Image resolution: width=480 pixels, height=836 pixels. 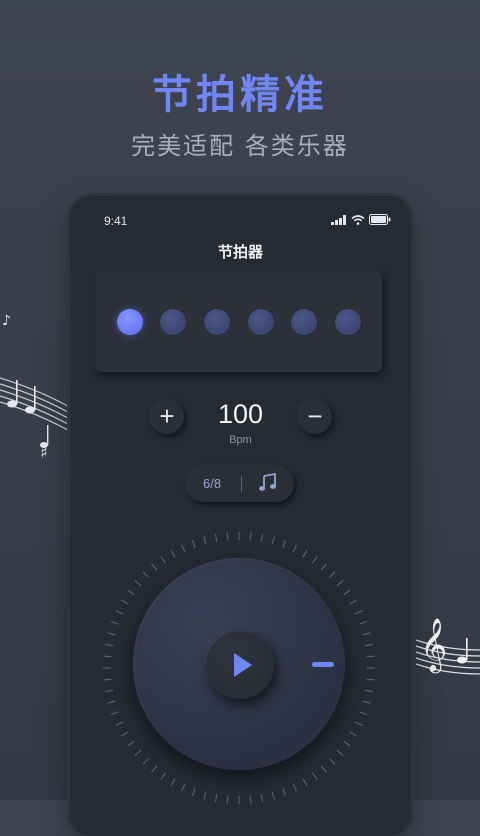 I want to click on wifi-icon, so click(x=358, y=219).